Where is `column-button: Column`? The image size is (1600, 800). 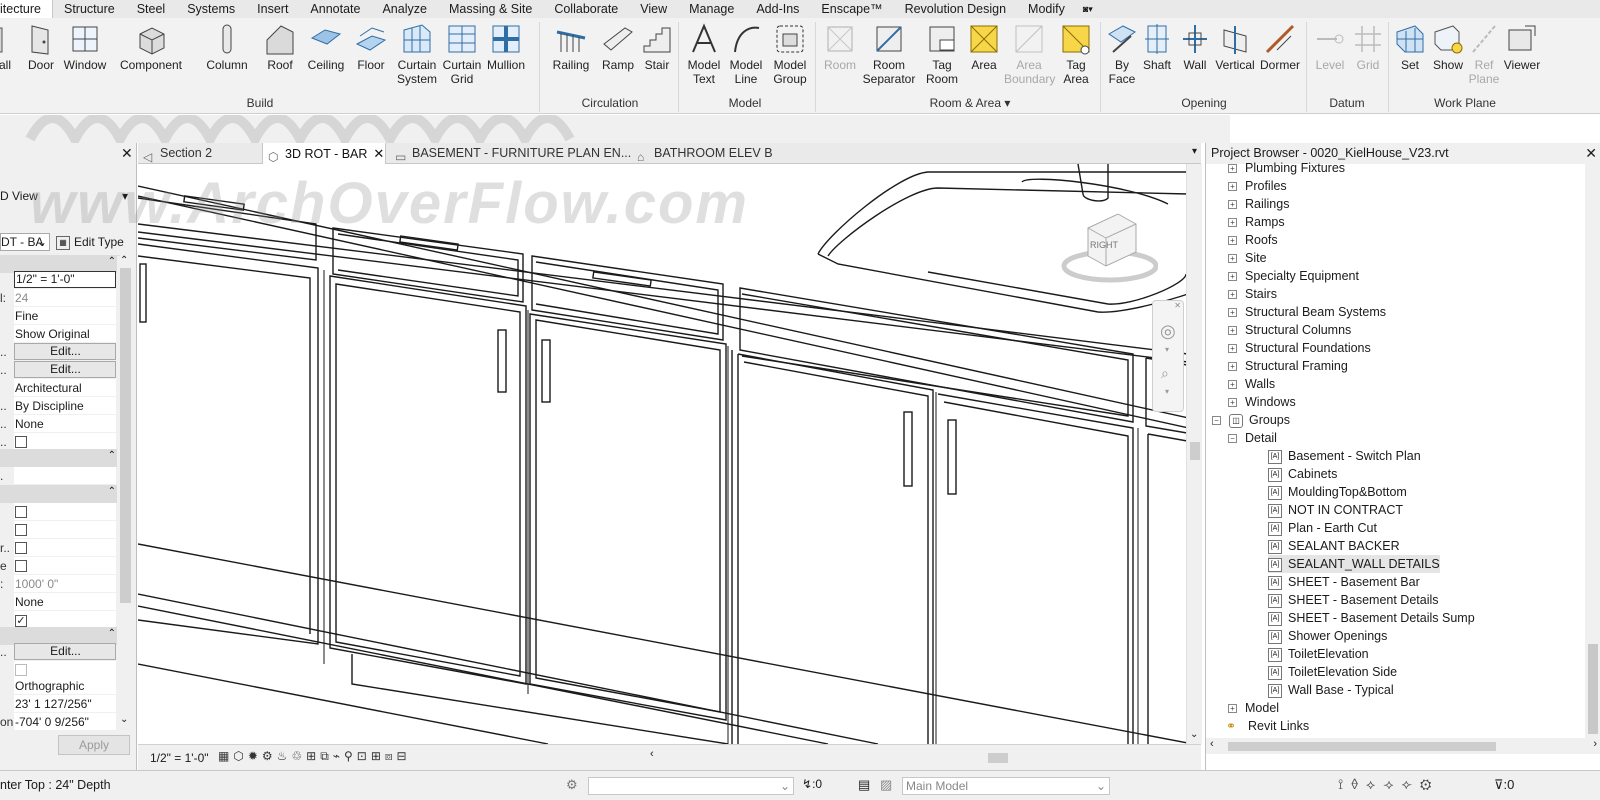 column-button: Column is located at coordinates (227, 47).